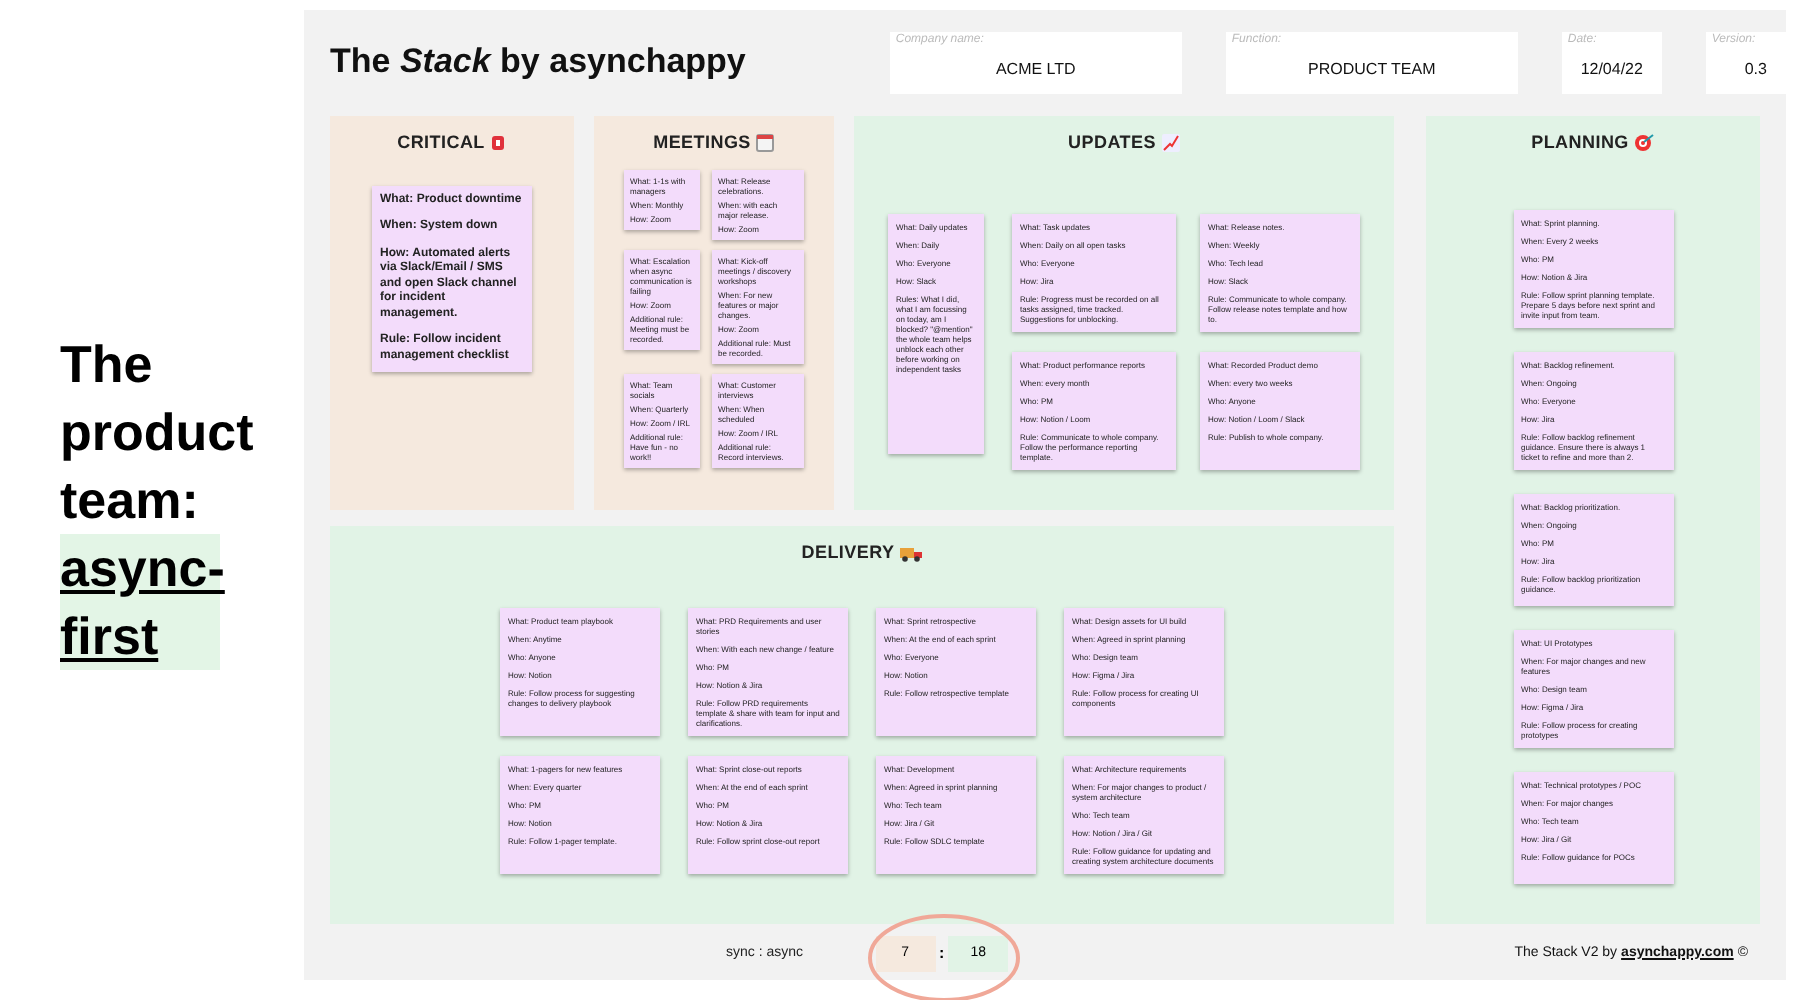 This screenshot has height=1000, width=1800. What do you see at coordinates (702, 143) in the screenshot?
I see `section-title: MEETINGS` at bounding box center [702, 143].